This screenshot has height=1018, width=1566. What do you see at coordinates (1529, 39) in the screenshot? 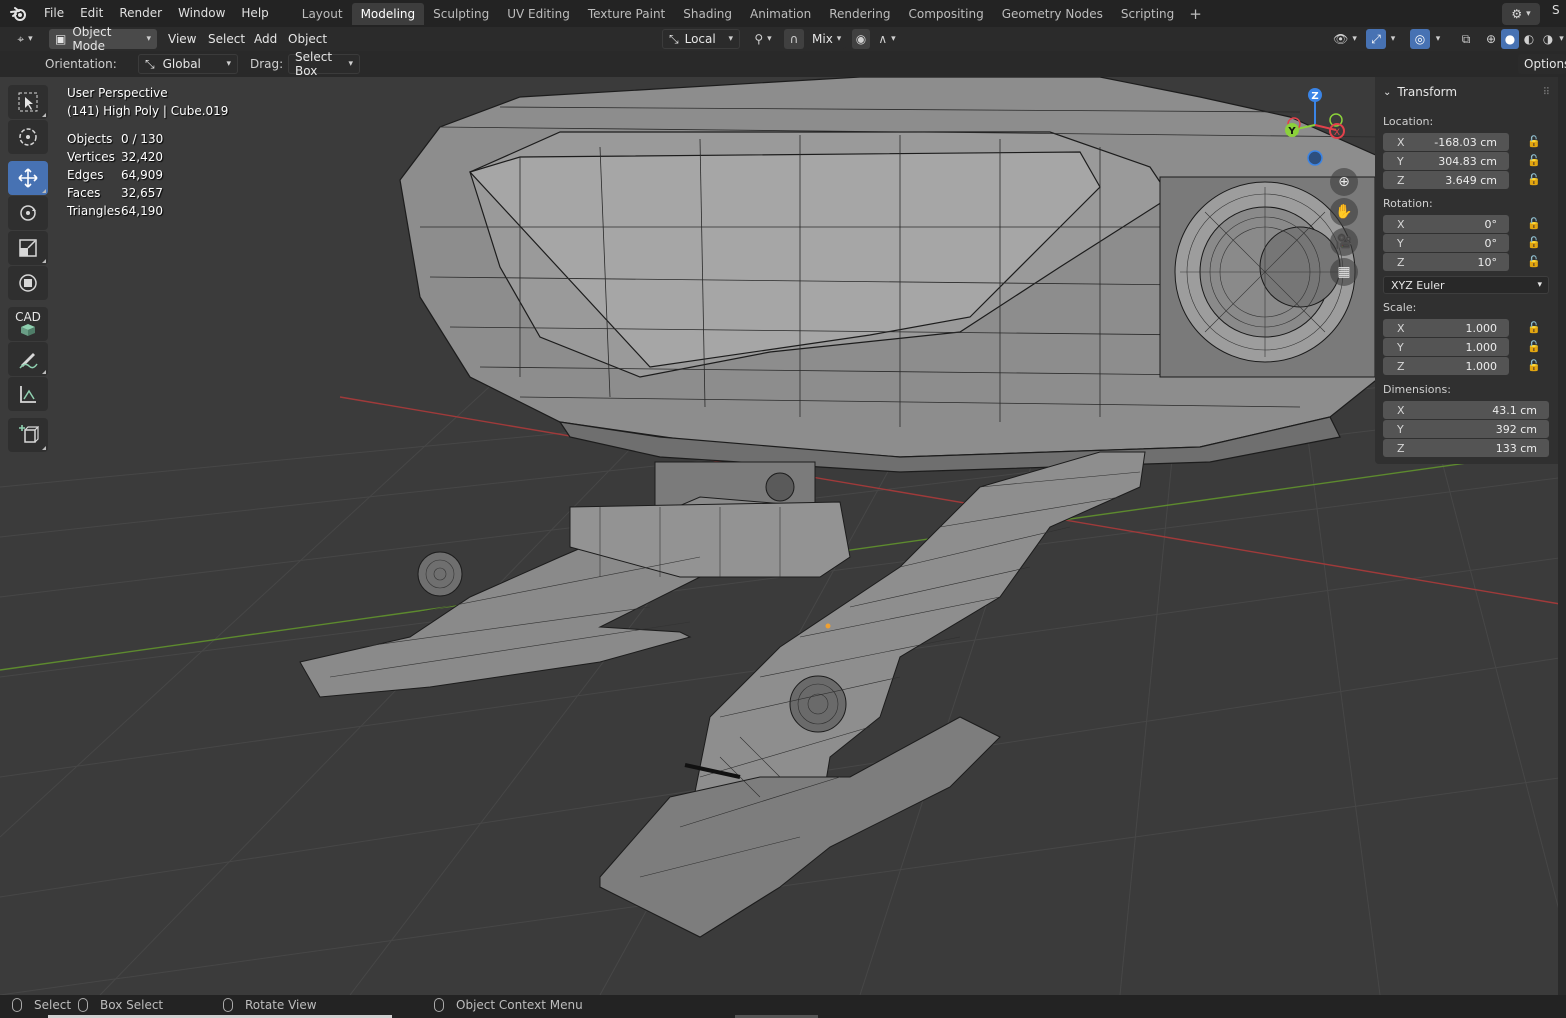
I see `shading-material: ◐` at bounding box center [1529, 39].